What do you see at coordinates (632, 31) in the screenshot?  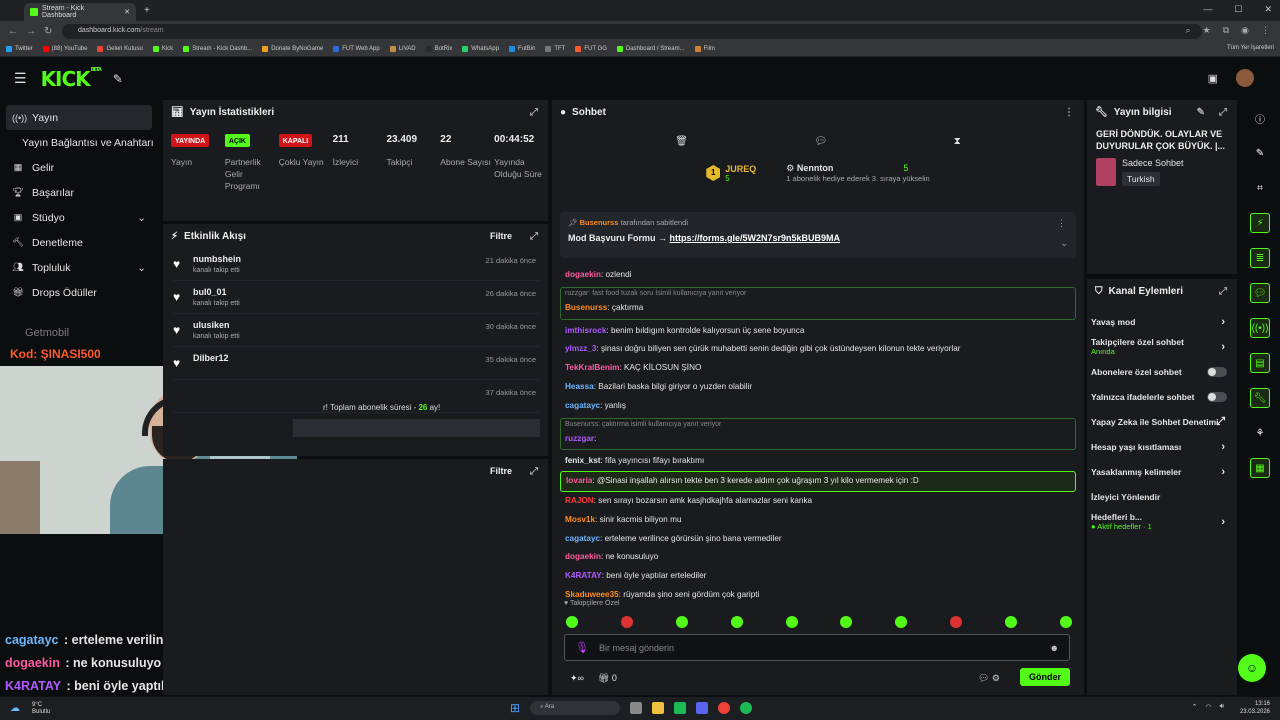 I see `url-field: dashboard.kick.com/stream` at bounding box center [632, 31].